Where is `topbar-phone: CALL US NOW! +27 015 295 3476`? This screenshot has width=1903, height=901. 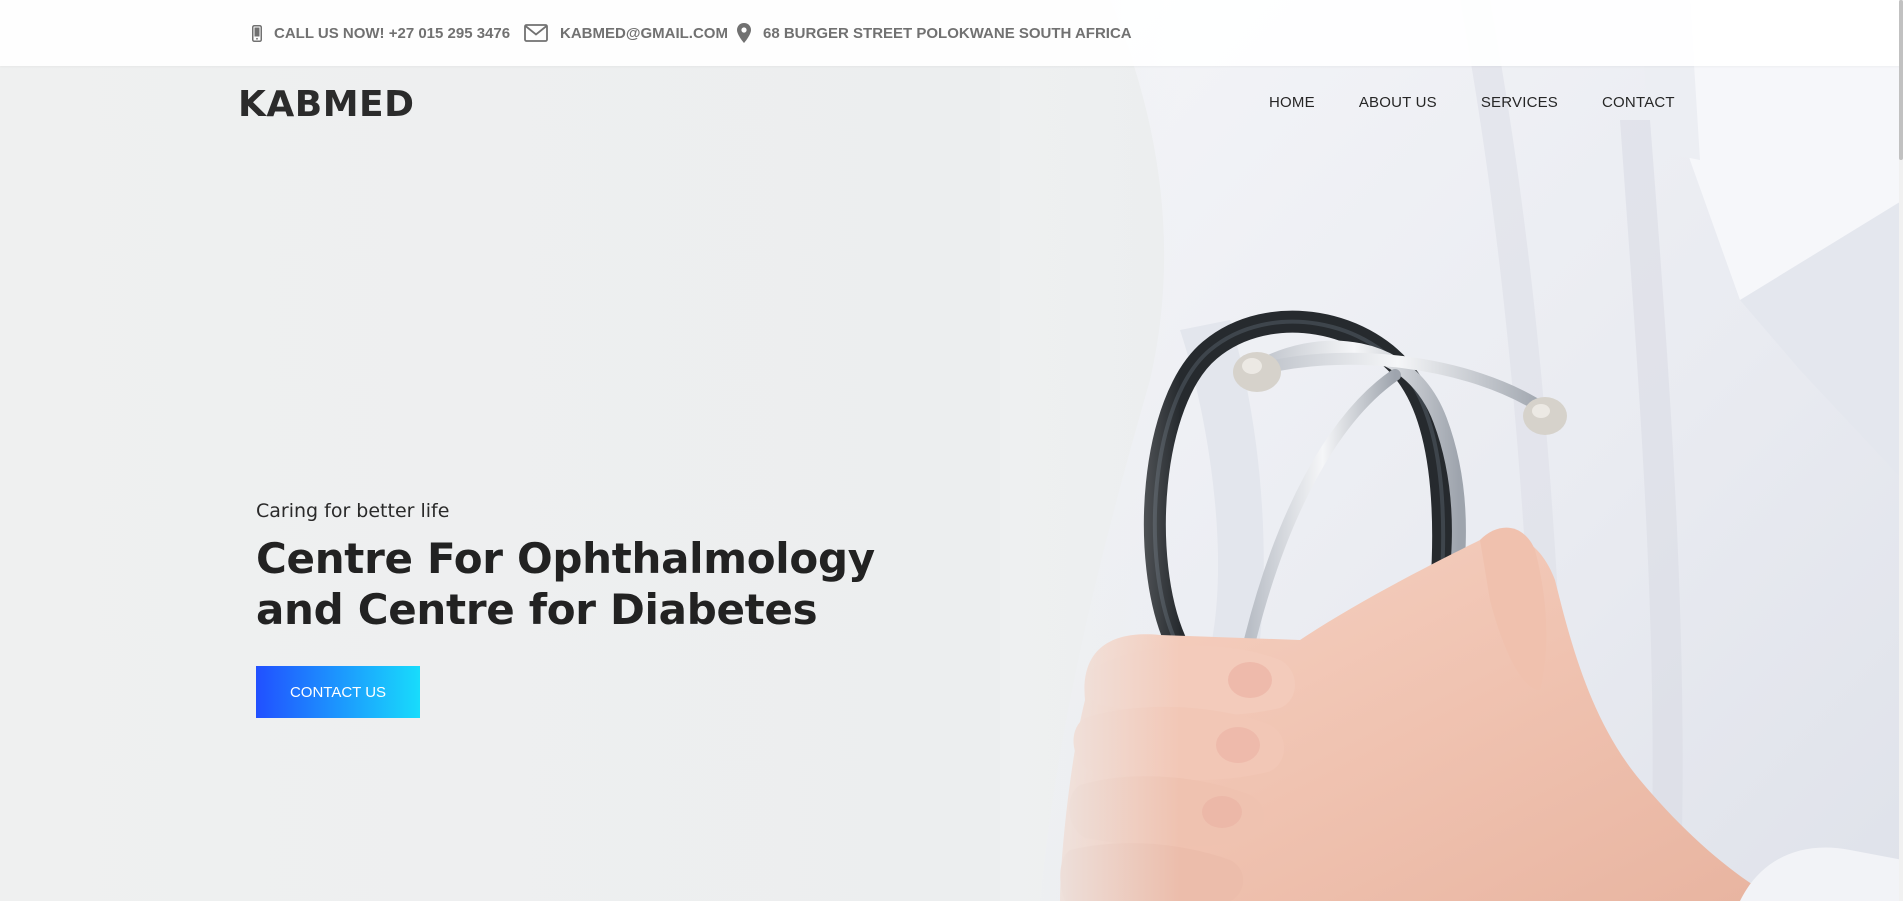
topbar-phone: CALL US NOW! +27 015 295 3476 is located at coordinates (381, 33).